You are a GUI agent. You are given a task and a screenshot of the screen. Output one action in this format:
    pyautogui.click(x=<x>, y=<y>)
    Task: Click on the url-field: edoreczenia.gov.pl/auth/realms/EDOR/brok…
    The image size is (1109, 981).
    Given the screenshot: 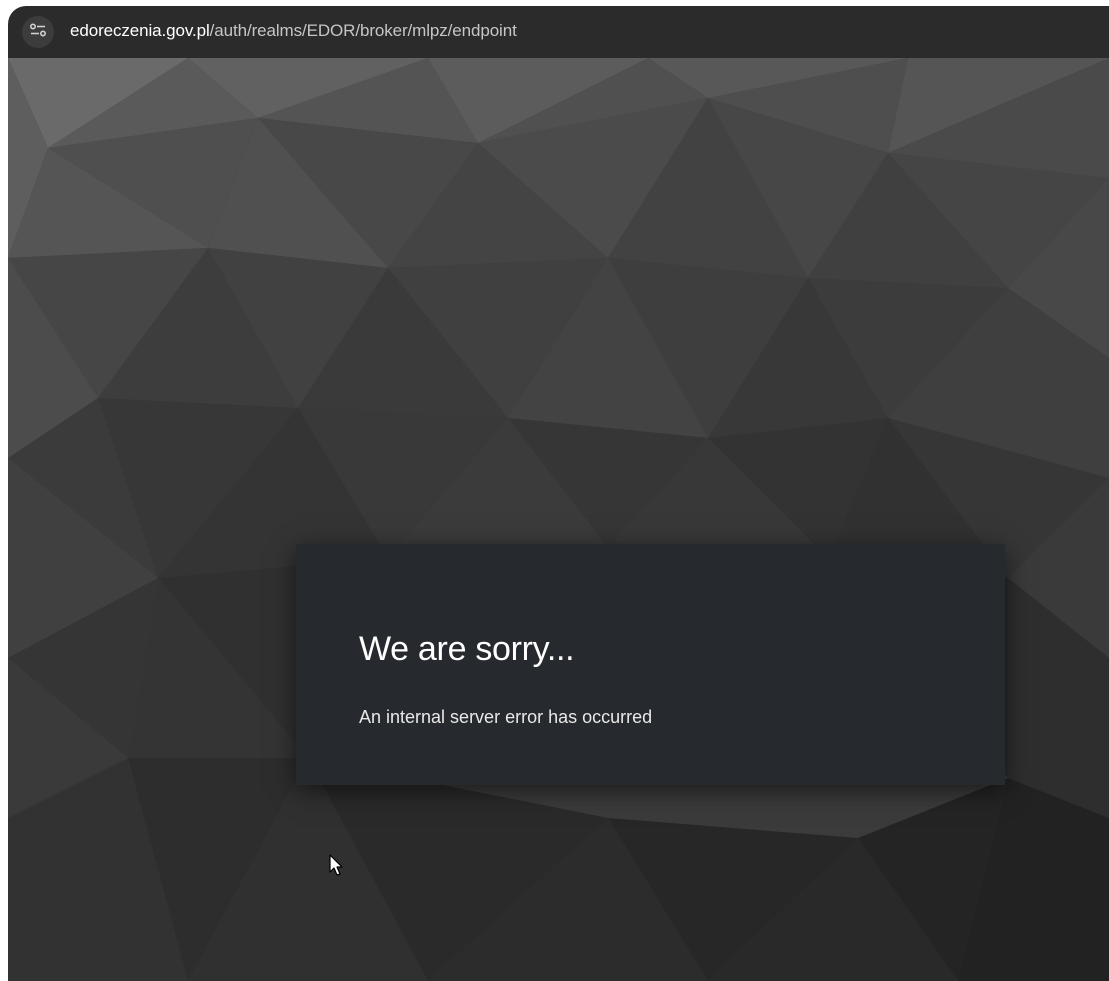 What is the action you would take?
    pyautogui.click(x=293, y=31)
    